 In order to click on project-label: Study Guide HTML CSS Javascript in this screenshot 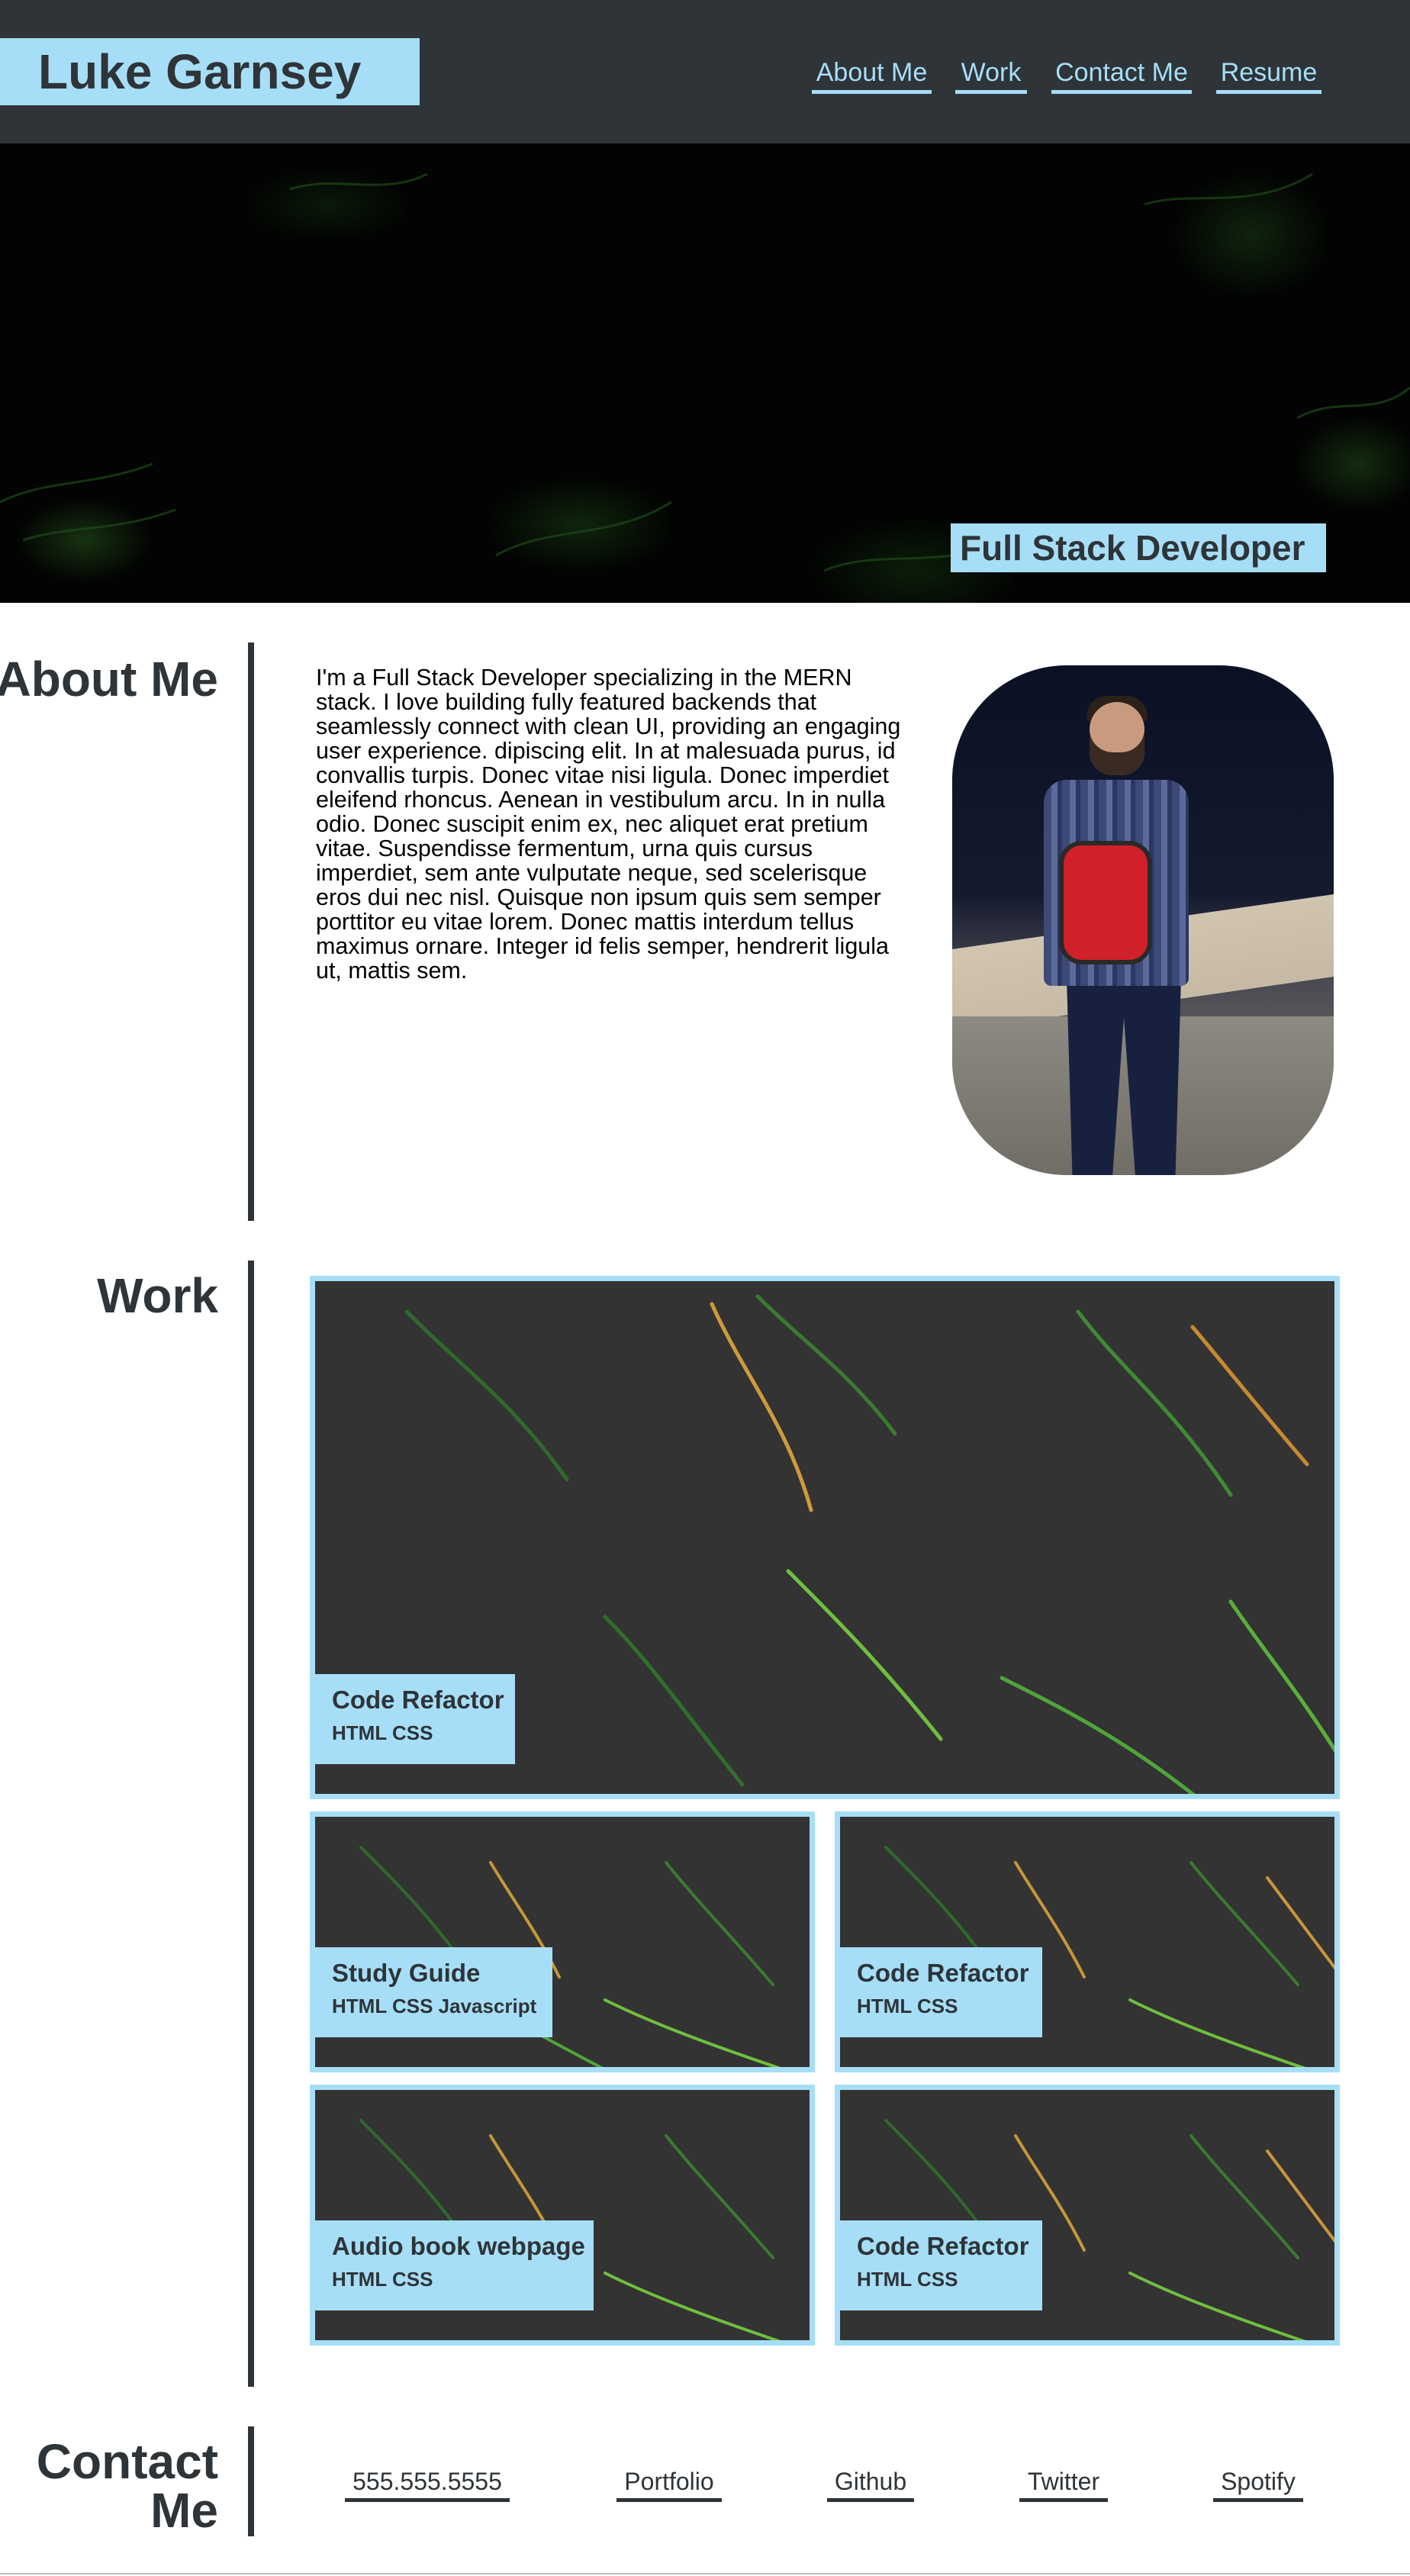, I will do `click(433, 1992)`.